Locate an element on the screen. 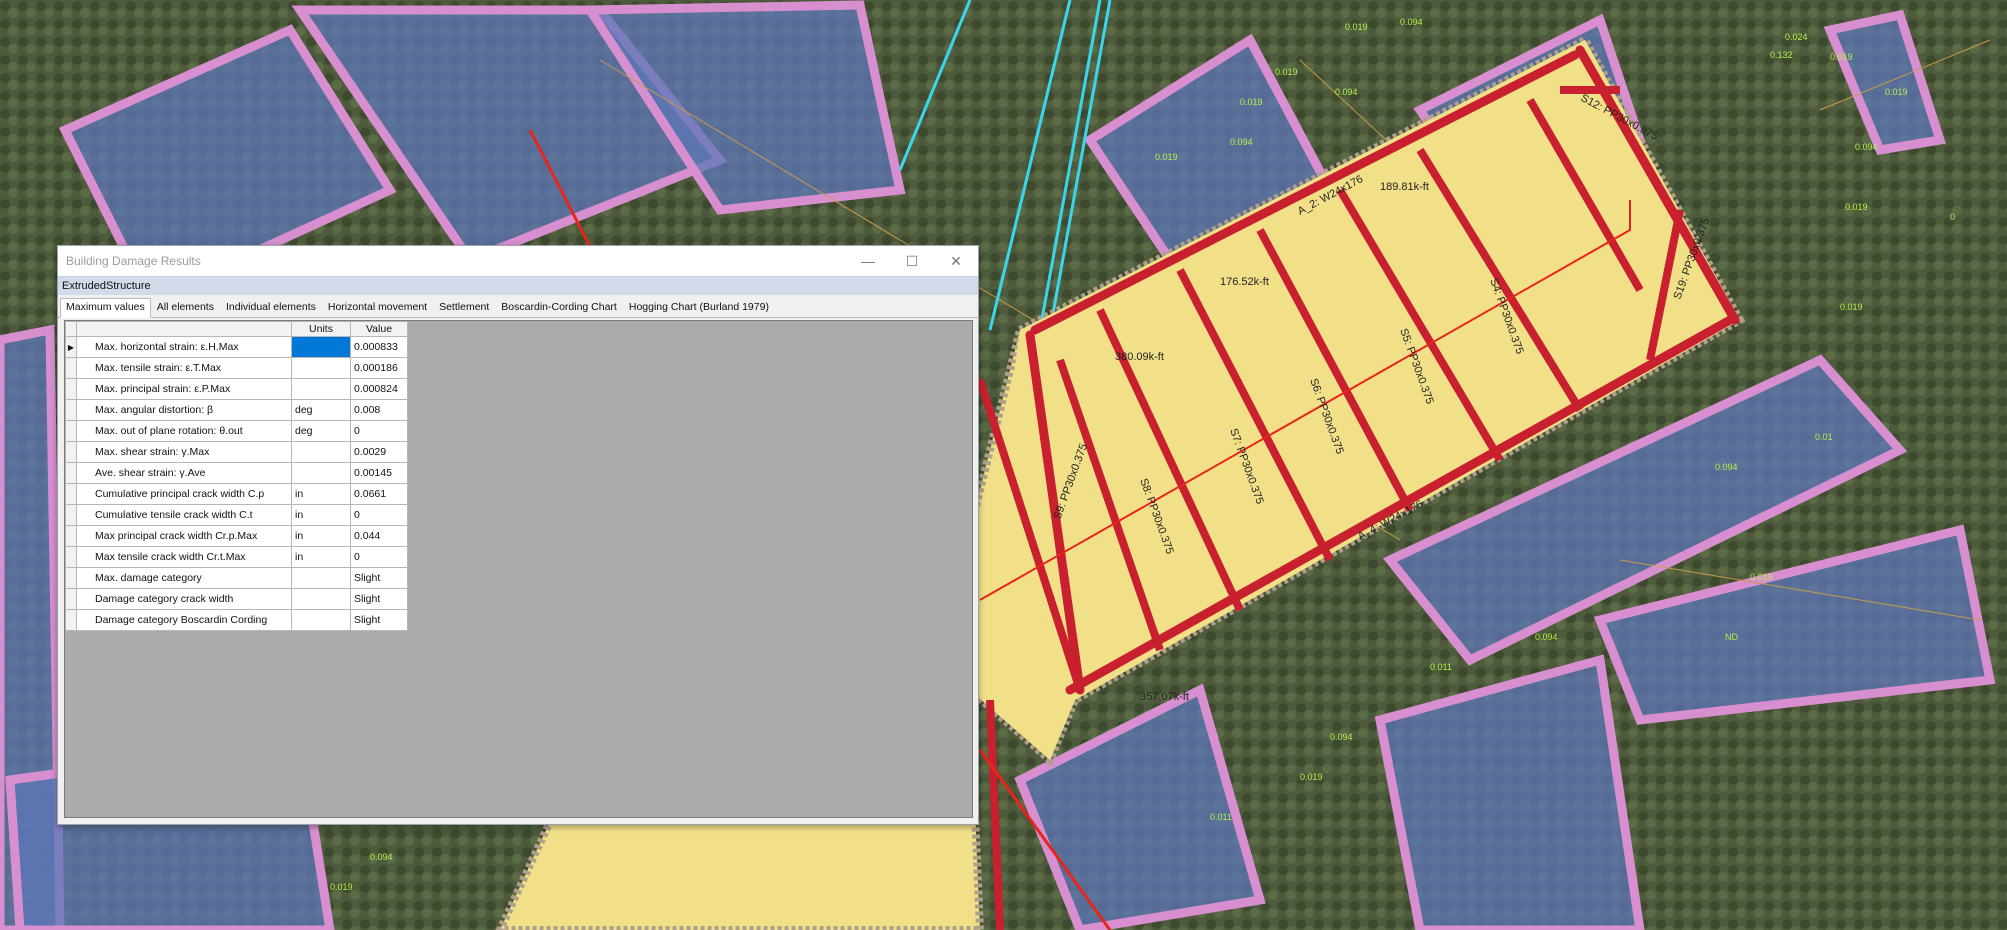 The width and height of the screenshot is (2007, 930). row-label: Max tensile crack width Cr.t.Max is located at coordinates (184, 557).